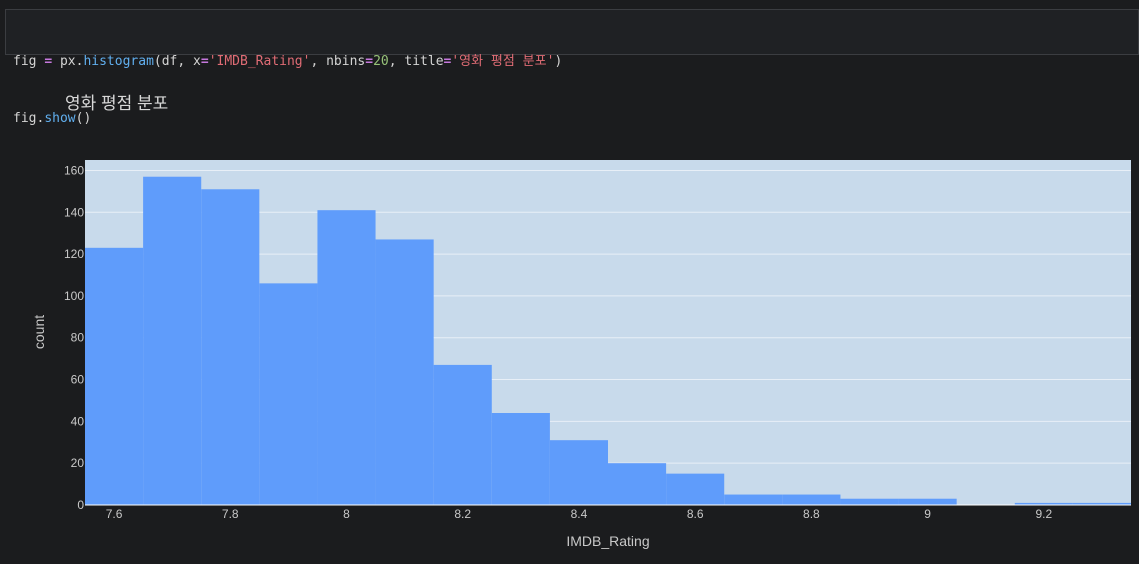 This screenshot has height=564, width=1139. Describe the element at coordinates (78, 421) in the screenshot. I see `y-tick-label: 40` at that location.